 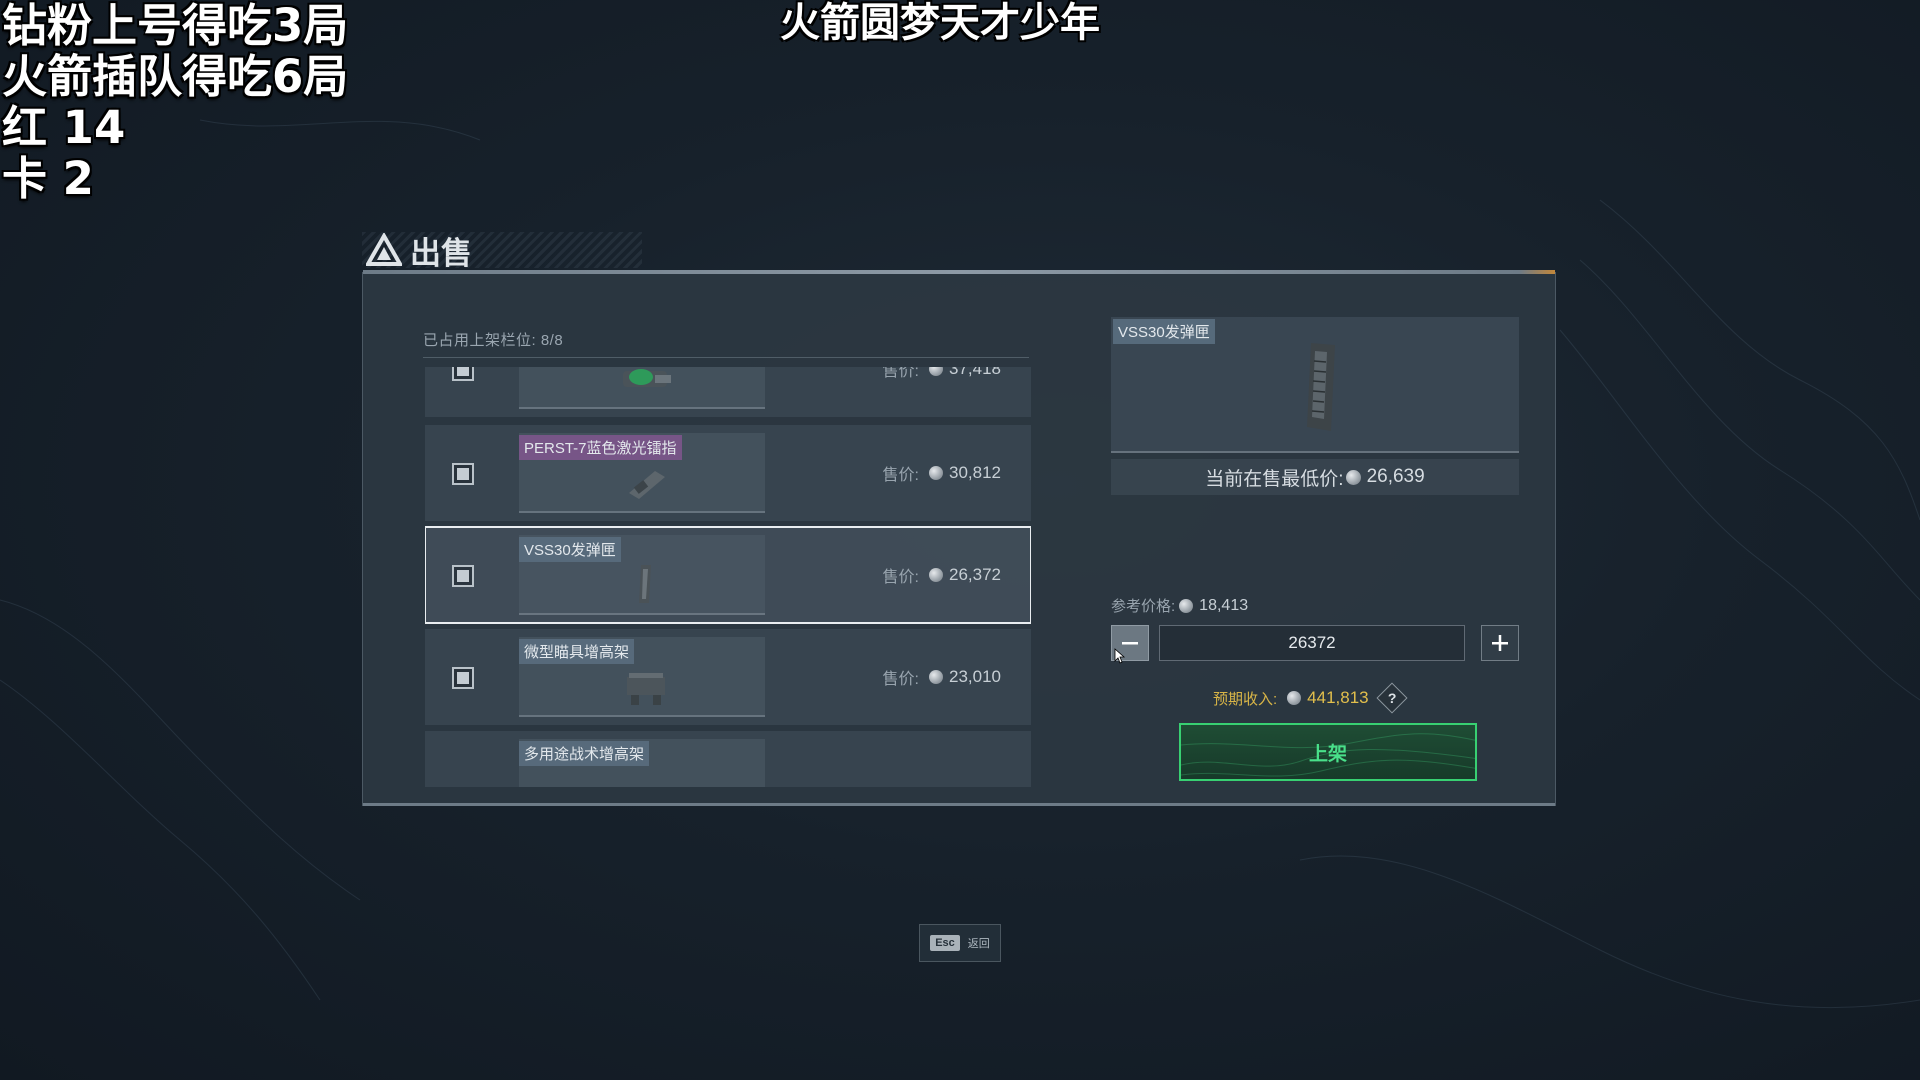 I want to click on help-icon: ?, so click(x=1392, y=698).